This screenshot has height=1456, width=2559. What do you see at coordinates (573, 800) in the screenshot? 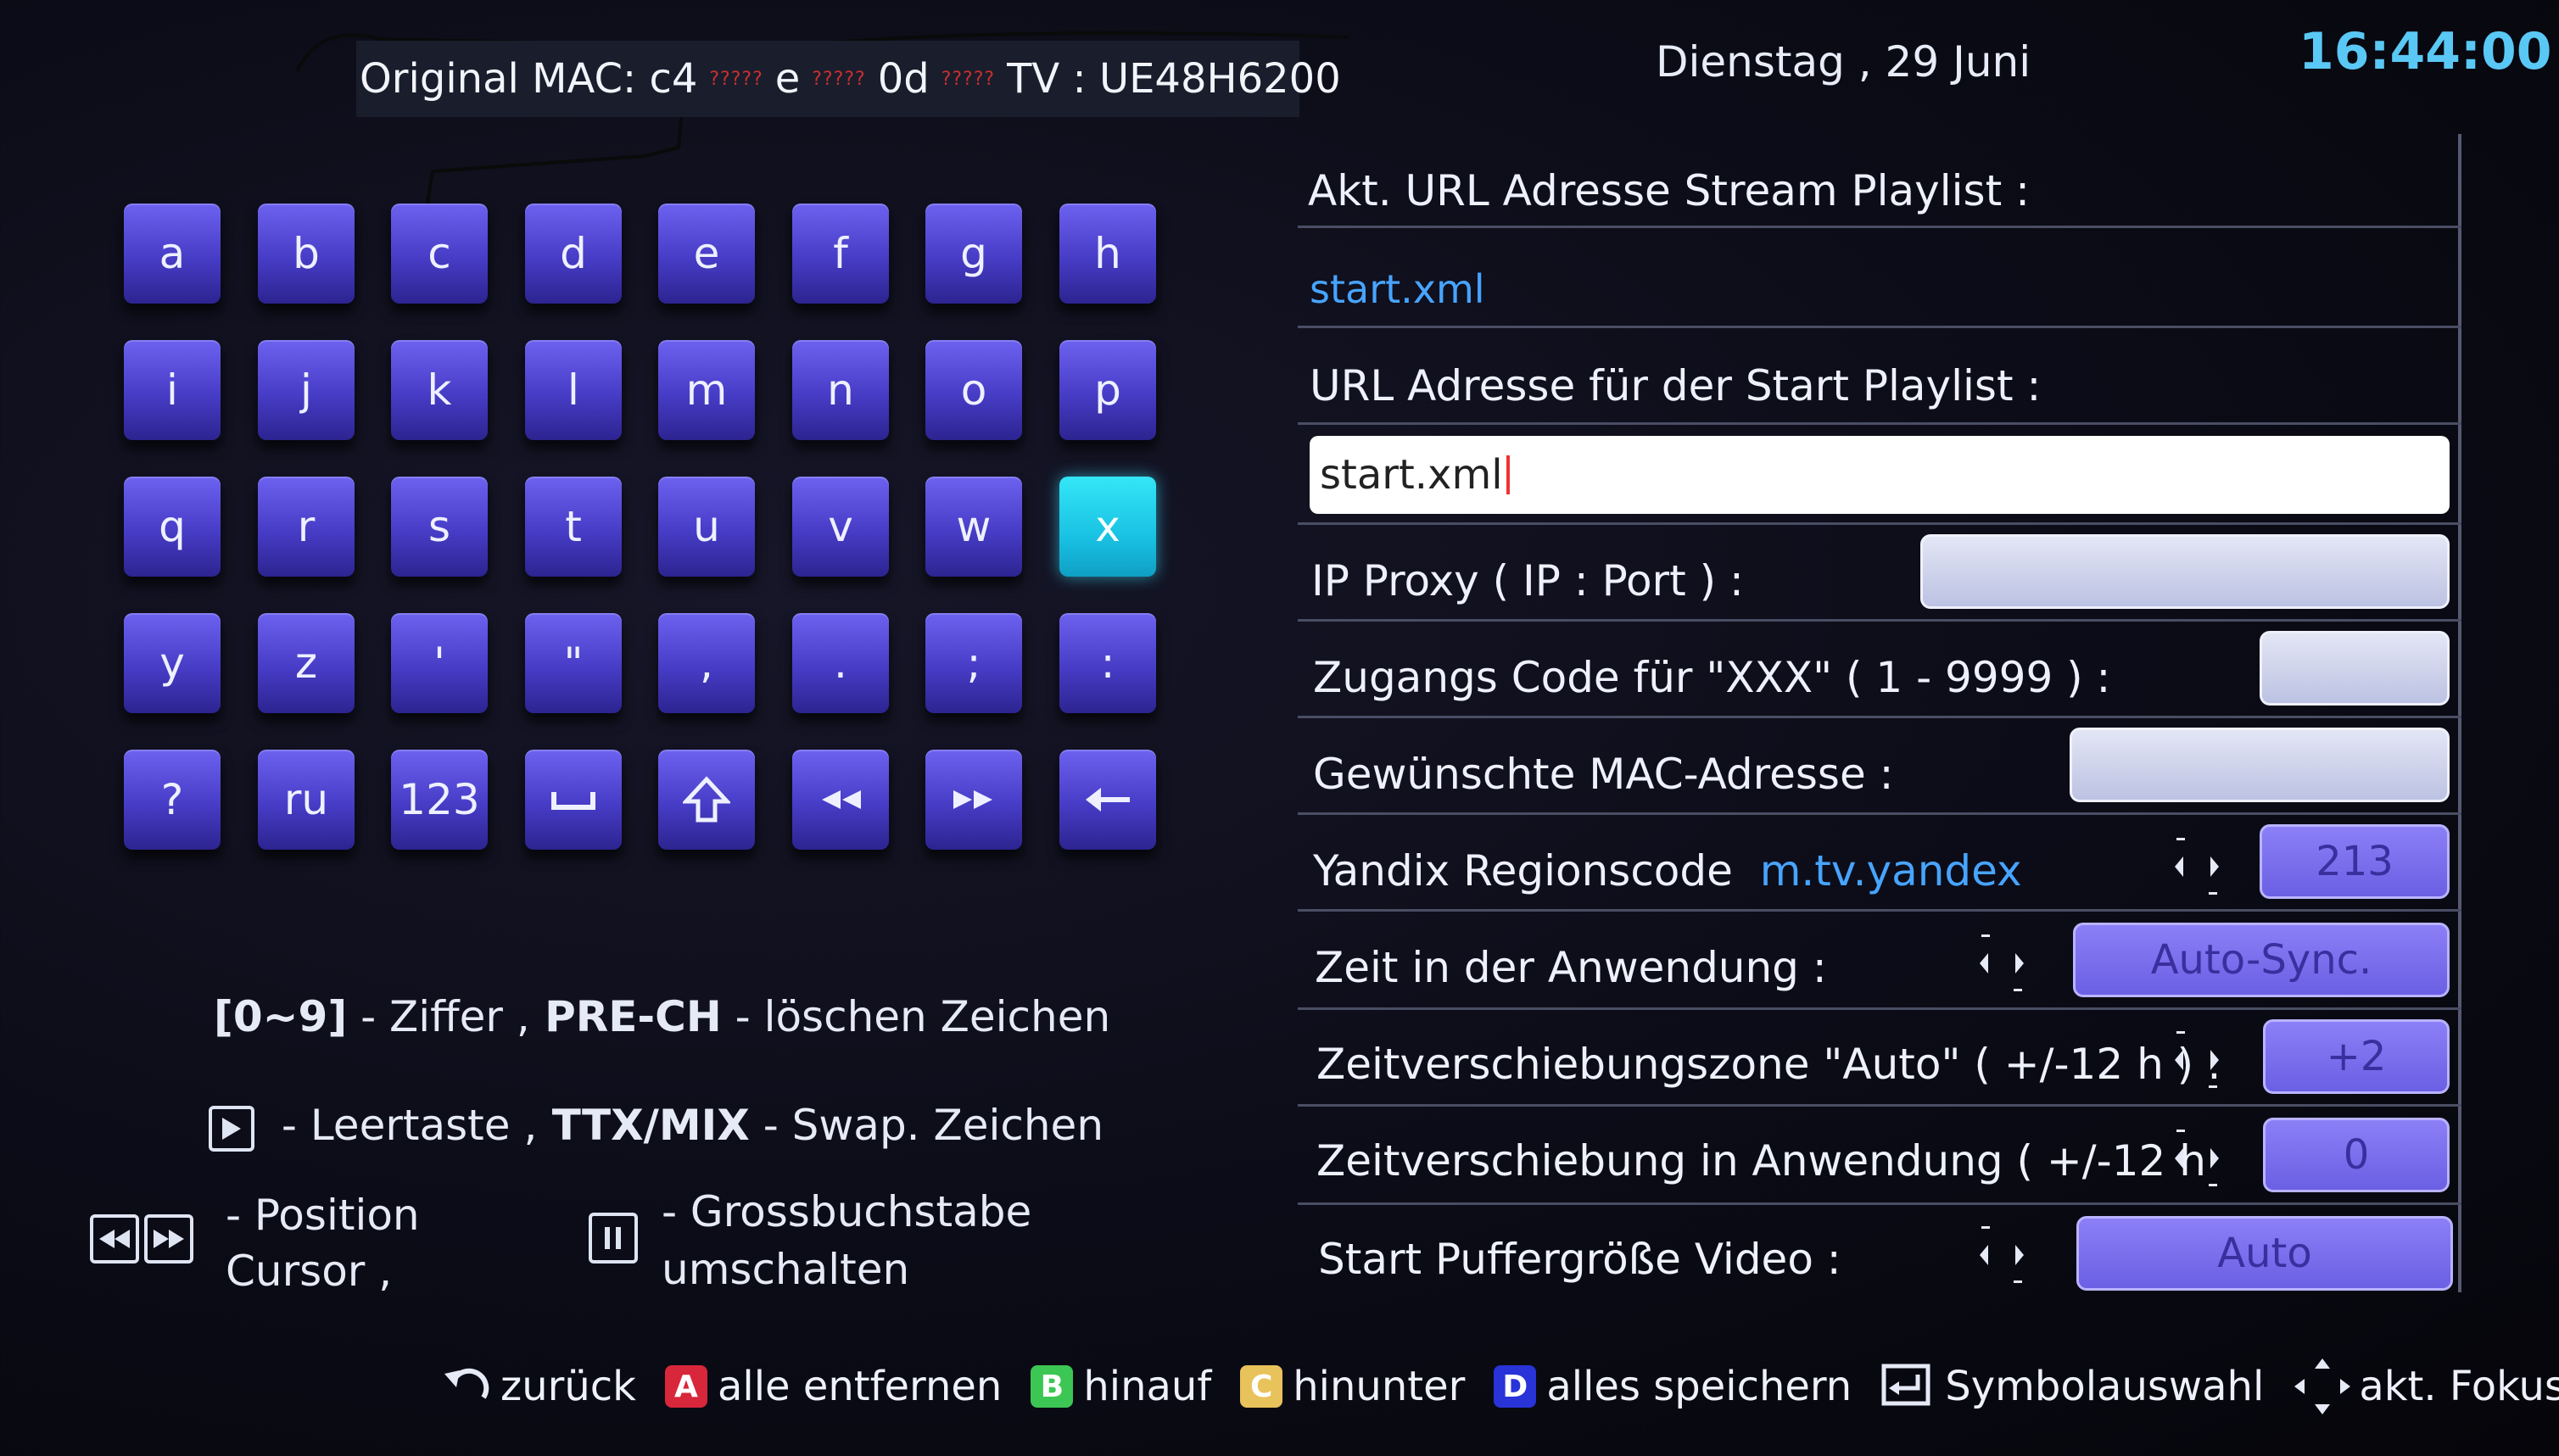
I see `key-space` at bounding box center [573, 800].